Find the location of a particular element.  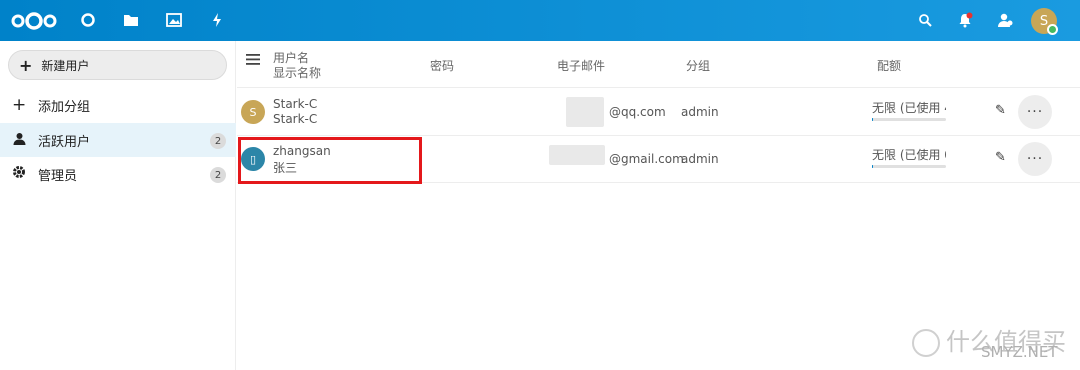

header-display-name: 显示名称 is located at coordinates (297, 72).